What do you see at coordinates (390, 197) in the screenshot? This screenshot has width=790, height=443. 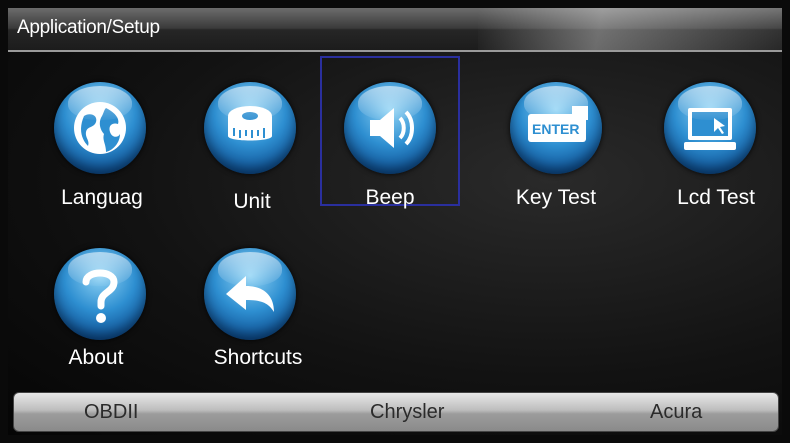 I see `menu-item-label: Beep` at bounding box center [390, 197].